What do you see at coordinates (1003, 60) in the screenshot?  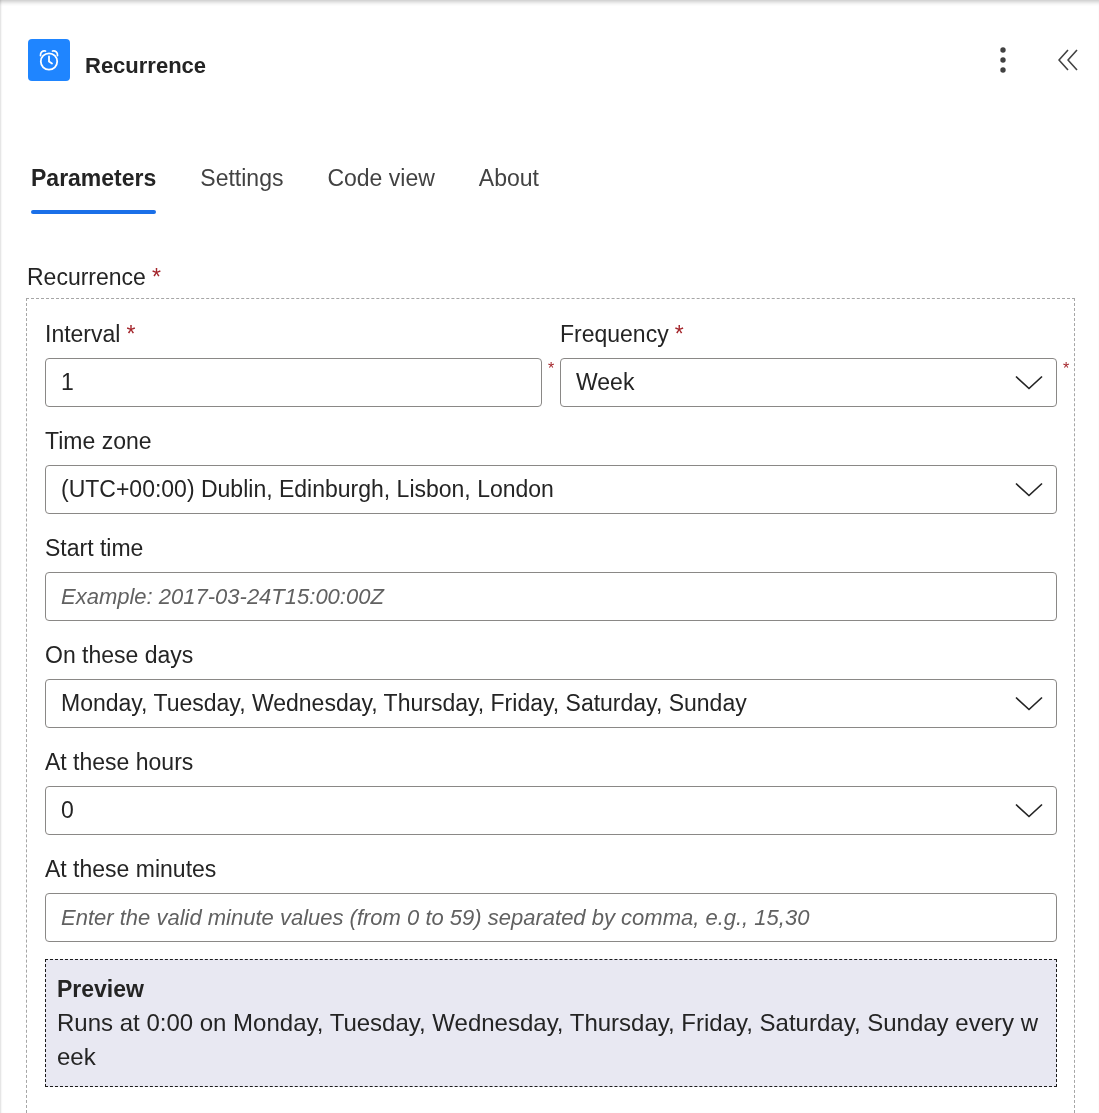 I see `more-icon` at bounding box center [1003, 60].